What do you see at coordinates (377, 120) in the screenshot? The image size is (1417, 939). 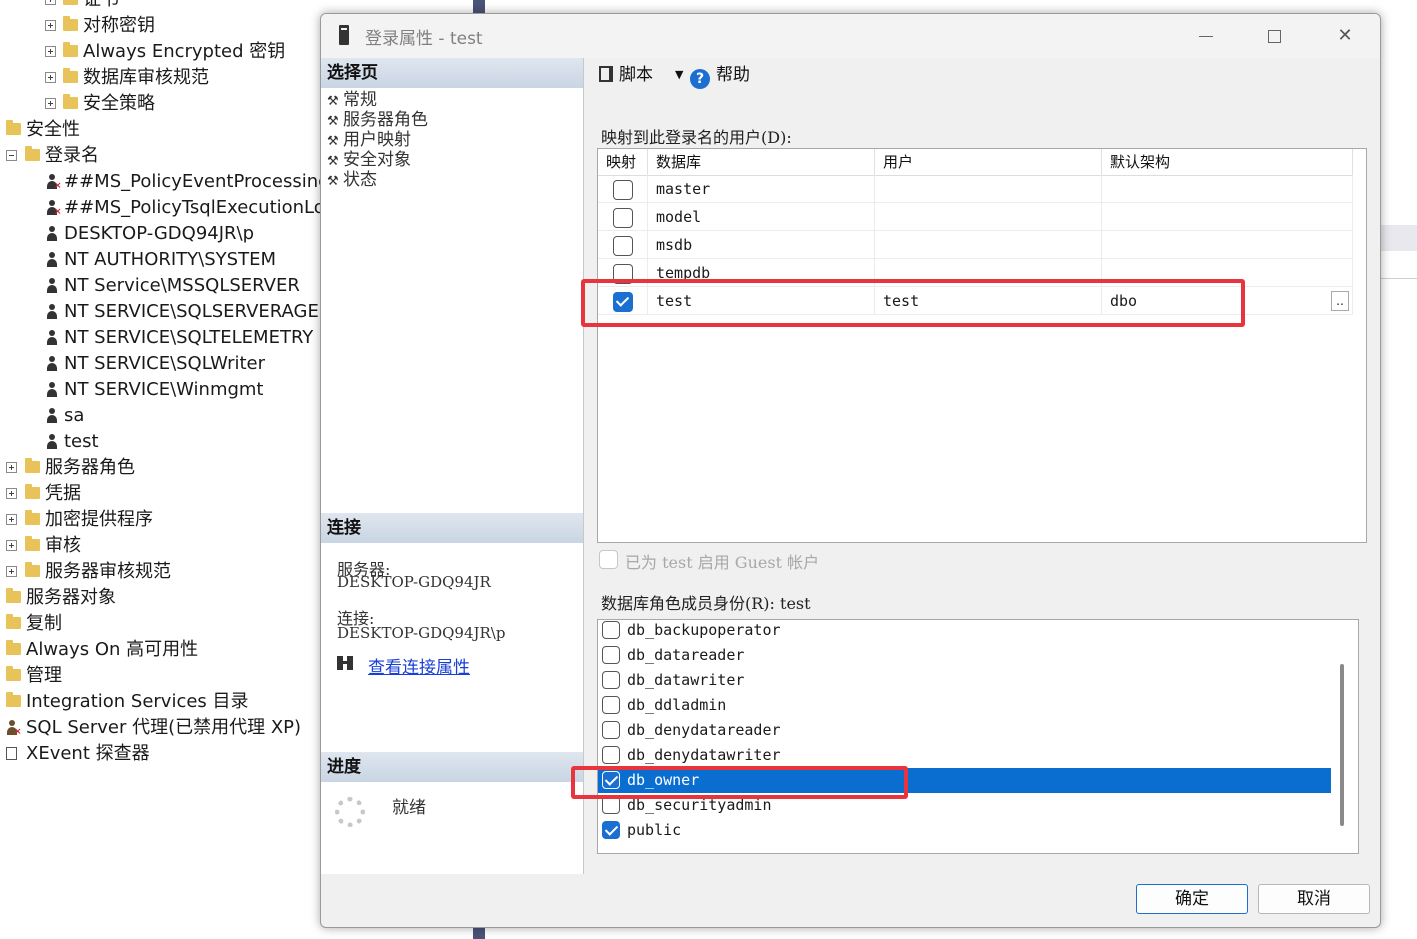 I see `page-item: ⚒ 服务器角色` at bounding box center [377, 120].